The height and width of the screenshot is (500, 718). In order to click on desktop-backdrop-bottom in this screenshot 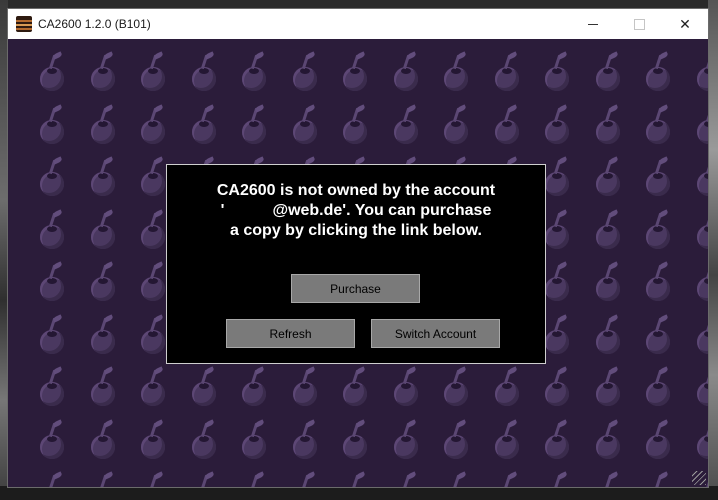, I will do `click(359, 493)`.